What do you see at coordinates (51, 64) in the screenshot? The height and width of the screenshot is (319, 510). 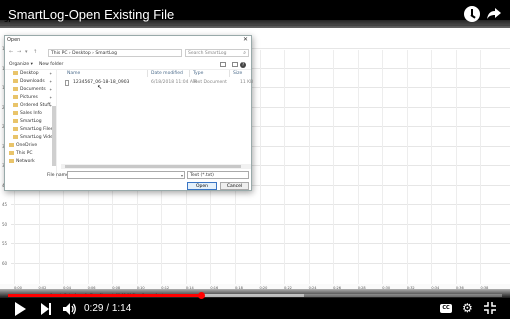 I see `new-folder-button: New folder` at bounding box center [51, 64].